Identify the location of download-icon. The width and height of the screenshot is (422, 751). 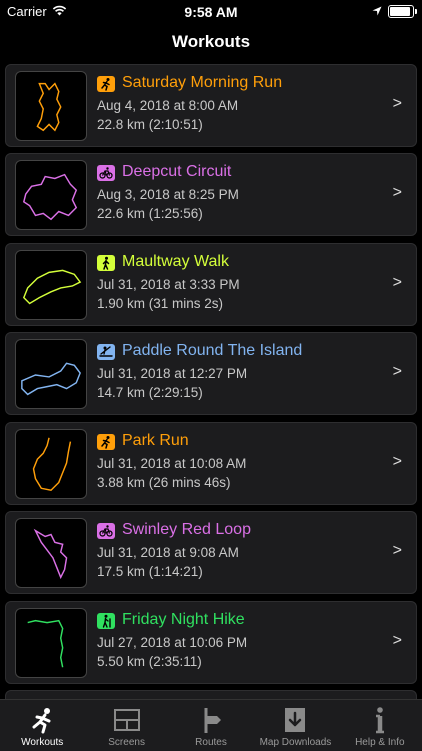
(295, 720).